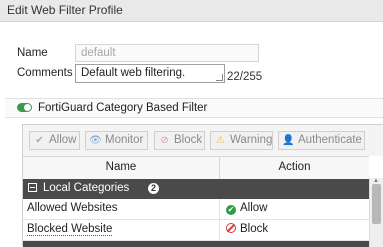  I want to click on comments-field: Default web filtering., so click(150, 73).